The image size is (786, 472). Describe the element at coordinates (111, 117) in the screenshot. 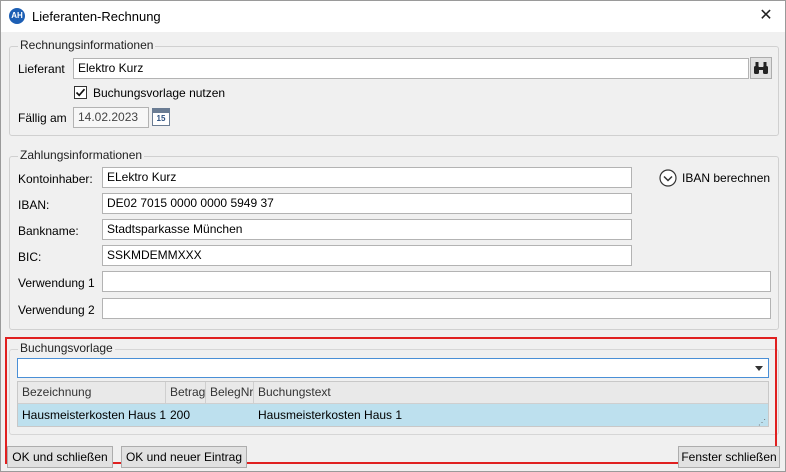

I see `faellig-date-input: 14.02.2023` at that location.